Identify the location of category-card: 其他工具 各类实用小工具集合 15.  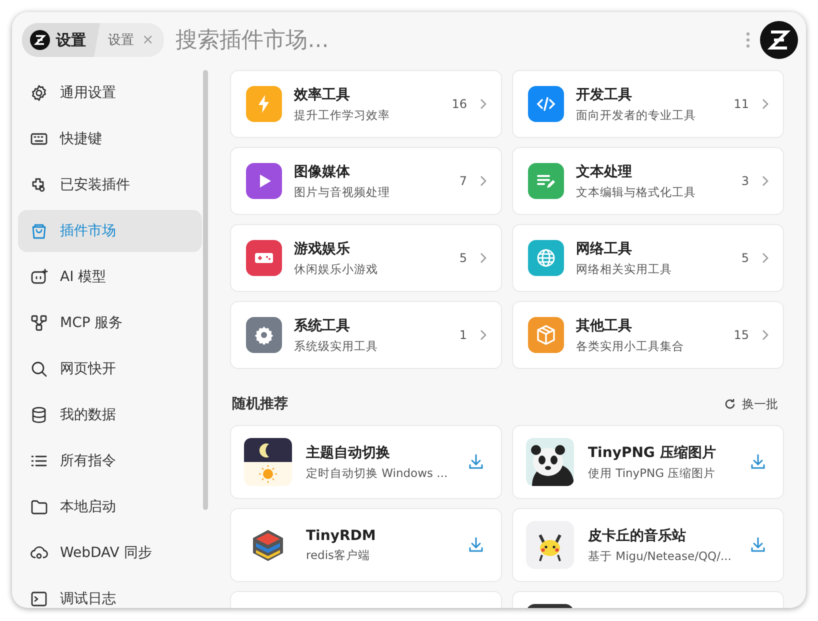
(648, 335).